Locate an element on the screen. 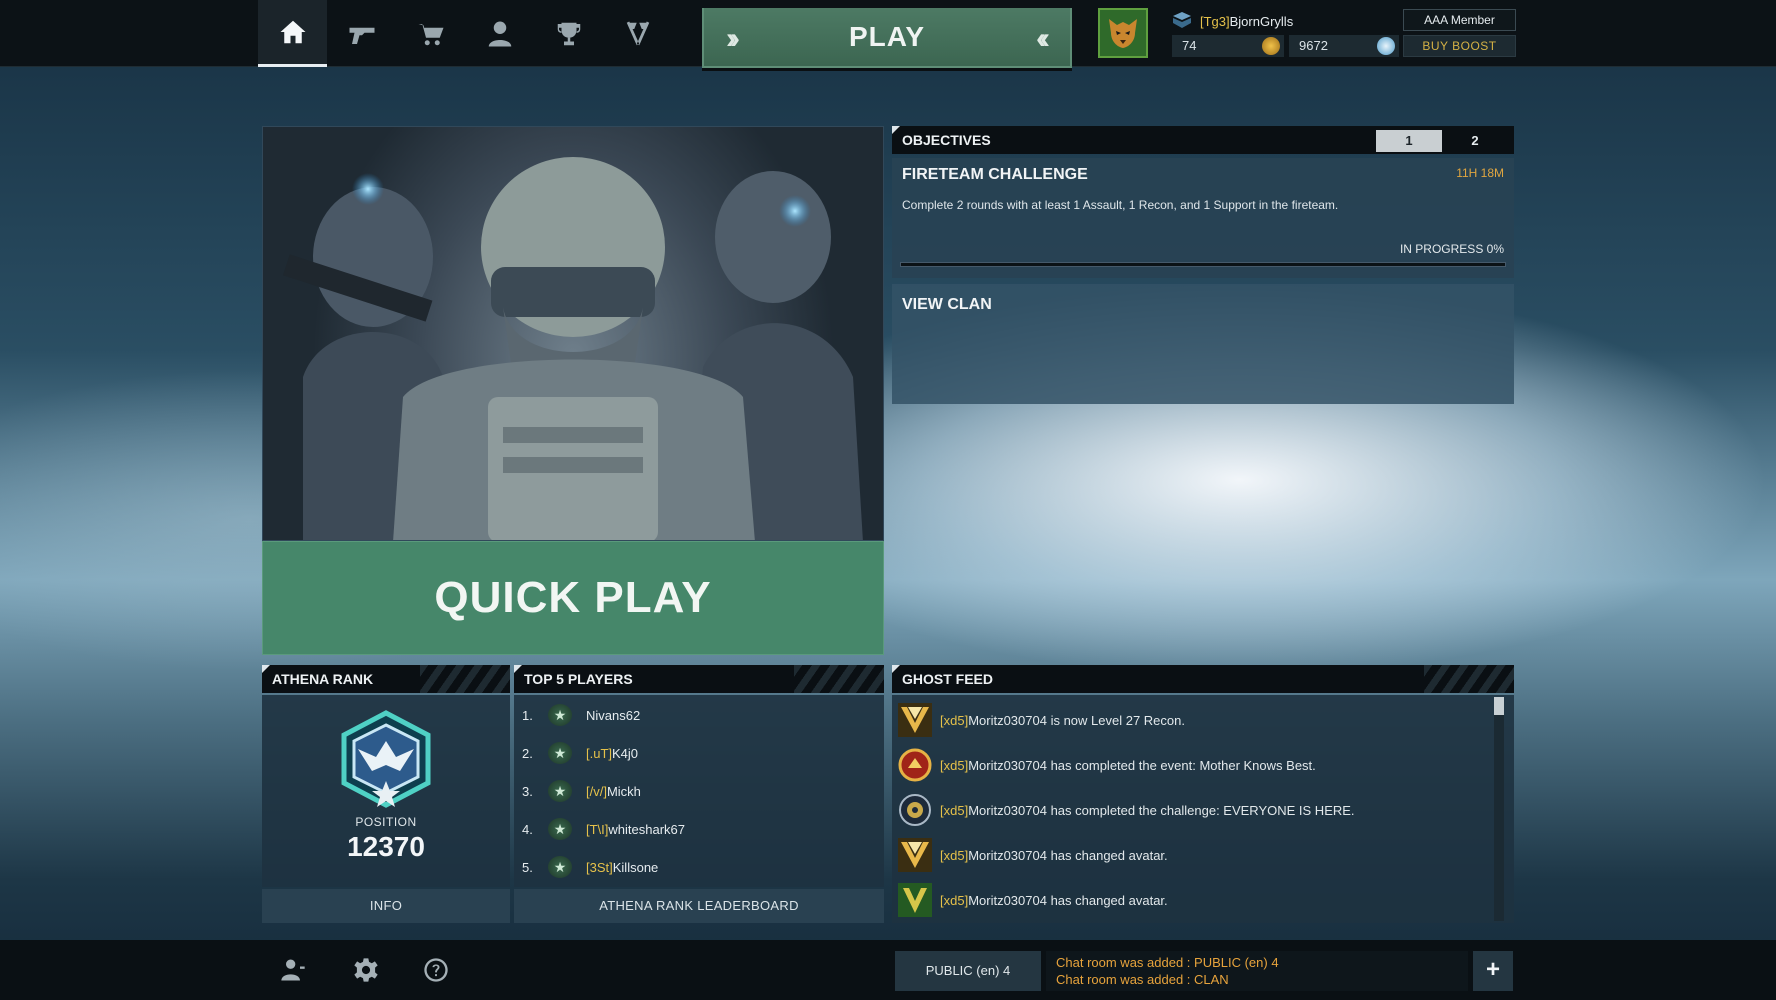 The height and width of the screenshot is (1000, 1776). player-row-1: 1. ★ Nivans62 is located at coordinates (581, 715).